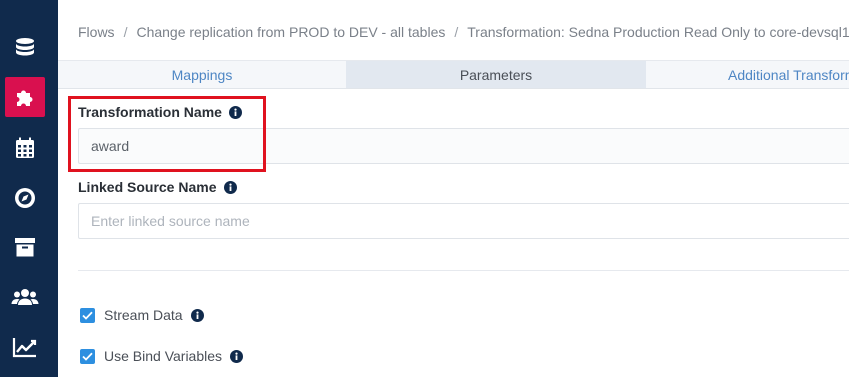 The width and height of the screenshot is (849, 377). I want to click on sidebar-item-archive, so click(25, 247).